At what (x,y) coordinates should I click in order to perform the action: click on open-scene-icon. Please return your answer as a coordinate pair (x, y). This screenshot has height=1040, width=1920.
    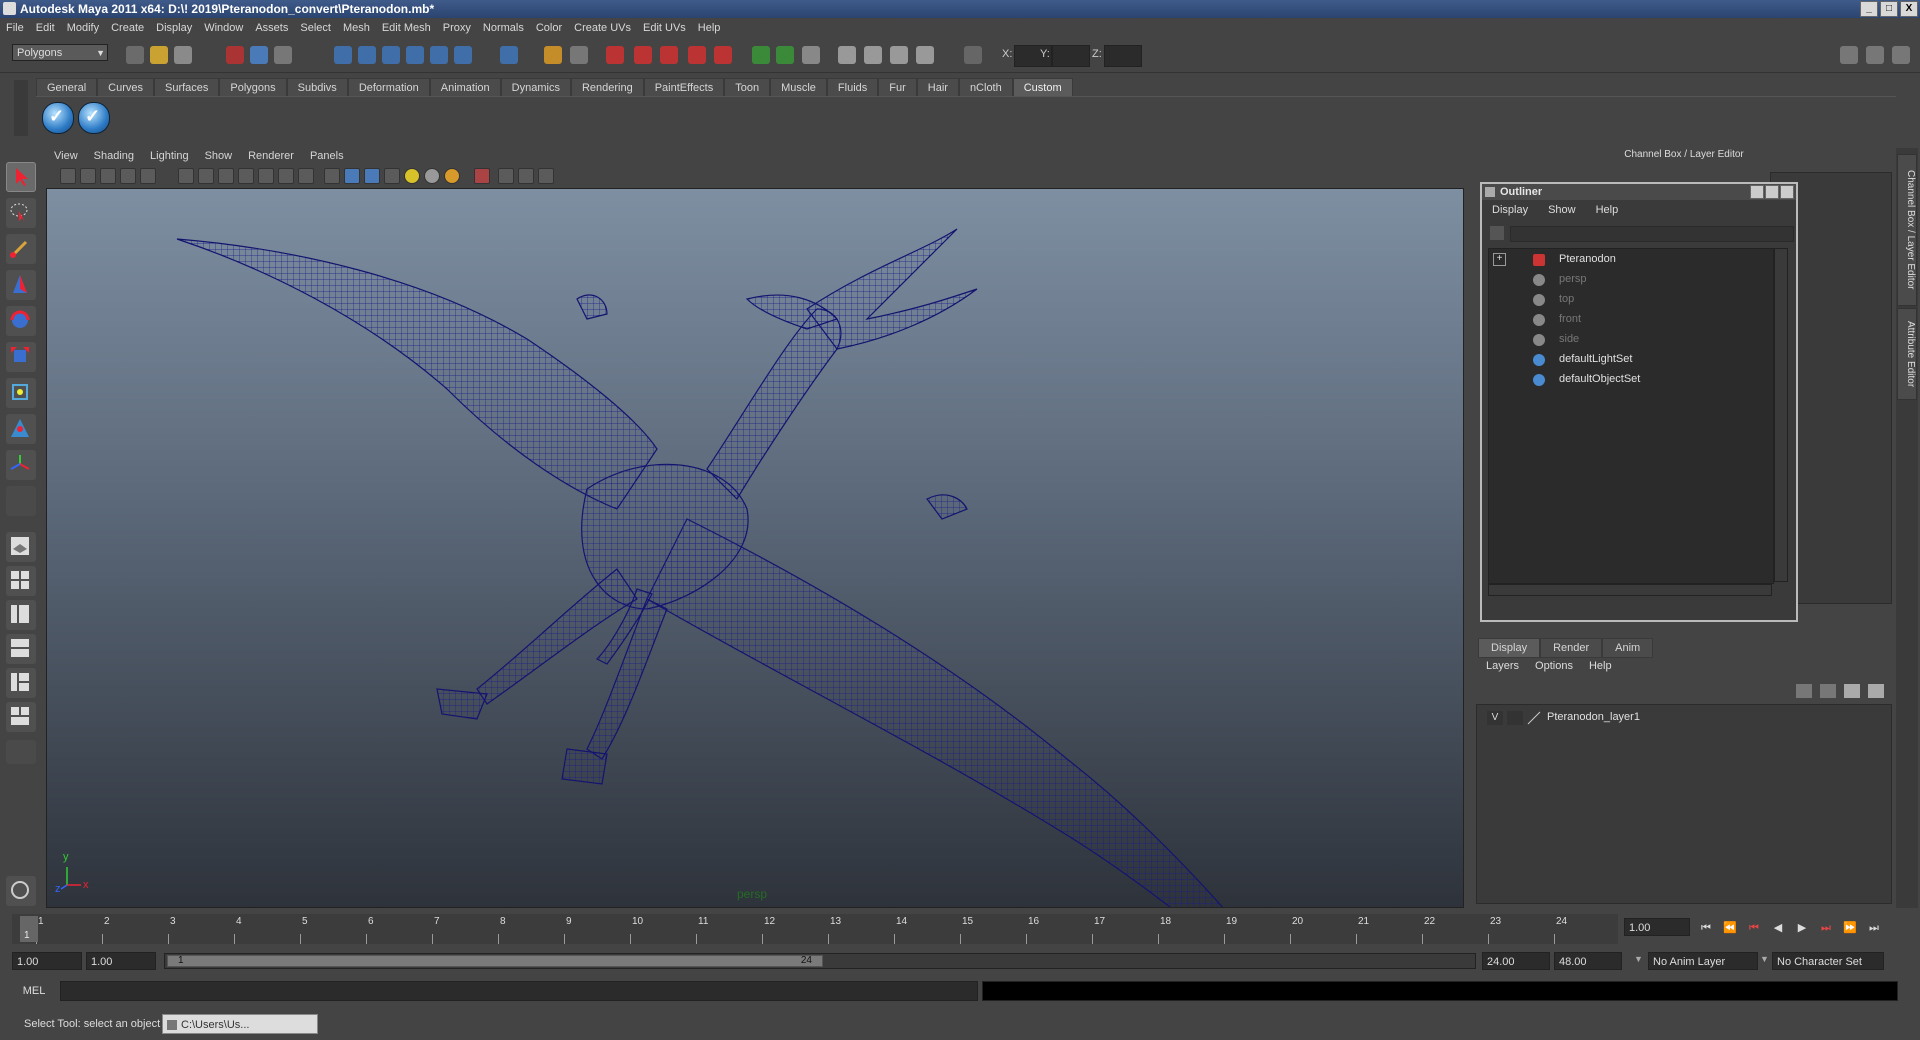
    Looking at the image, I should click on (159, 55).